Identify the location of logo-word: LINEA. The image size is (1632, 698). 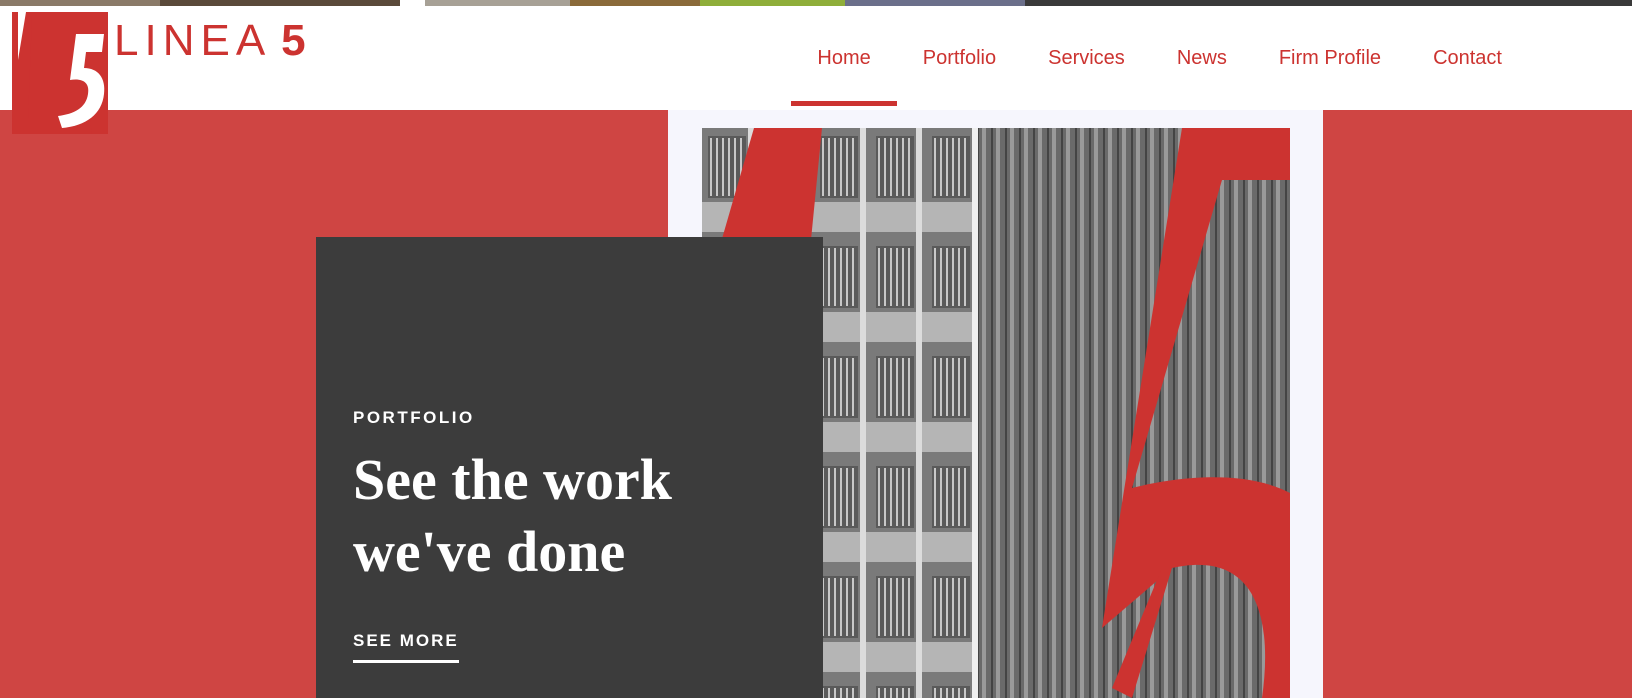
(193, 40).